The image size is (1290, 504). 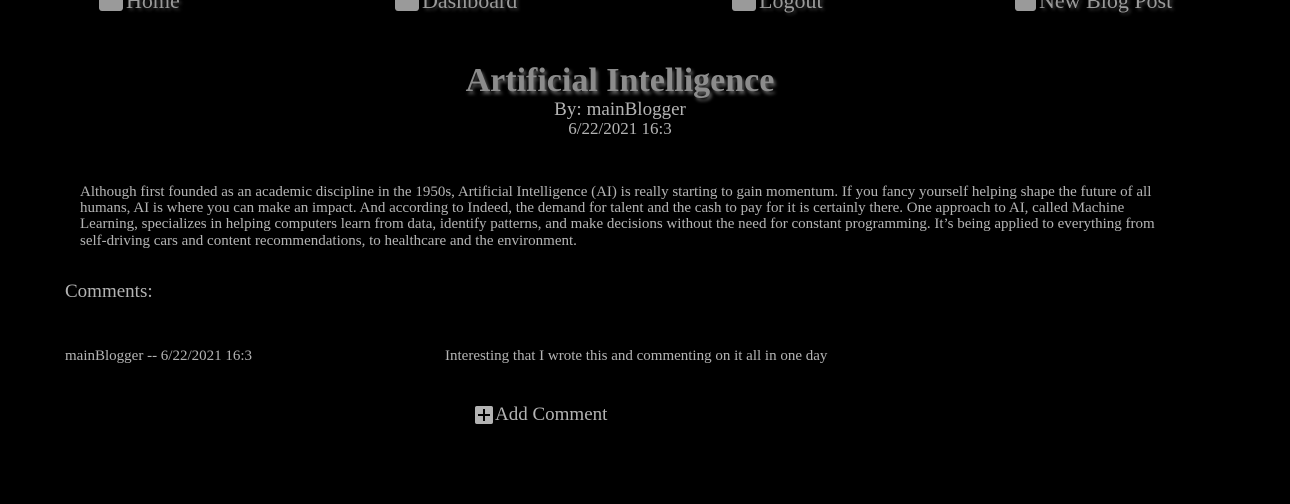 What do you see at coordinates (109, 291) in the screenshot?
I see `comments-heading: Comments:` at bounding box center [109, 291].